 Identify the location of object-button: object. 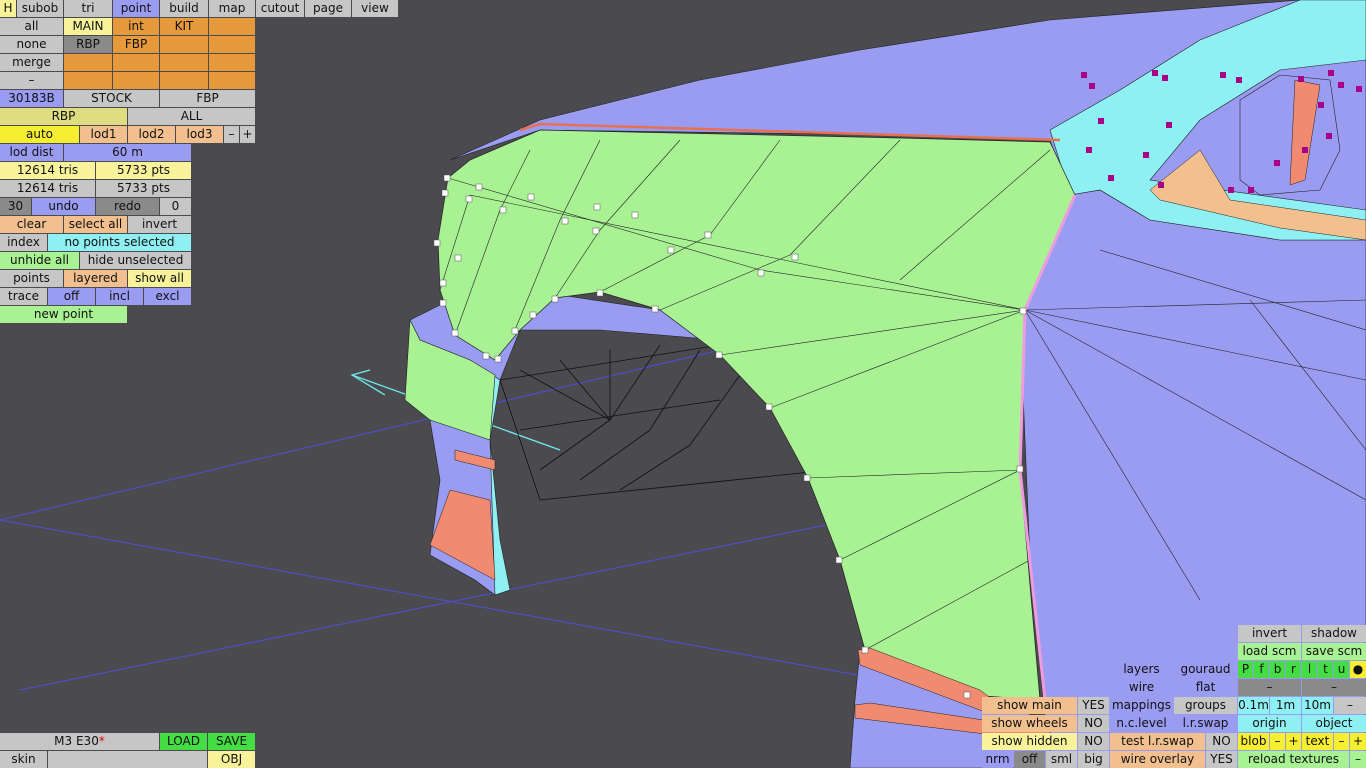
(1334, 723).